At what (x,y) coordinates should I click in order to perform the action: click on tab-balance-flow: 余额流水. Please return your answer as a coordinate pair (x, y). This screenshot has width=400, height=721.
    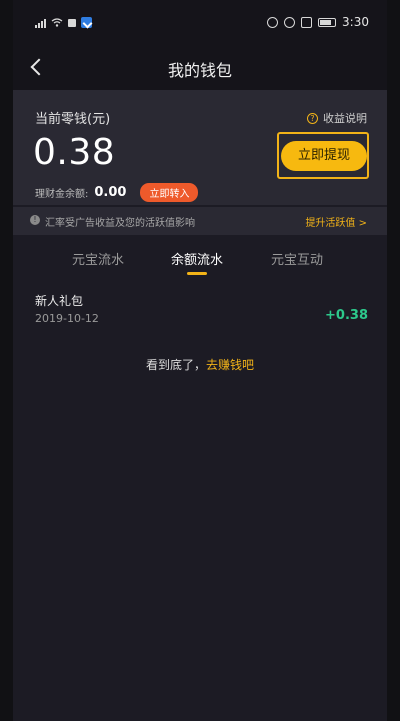
    Looking at the image, I should click on (197, 258).